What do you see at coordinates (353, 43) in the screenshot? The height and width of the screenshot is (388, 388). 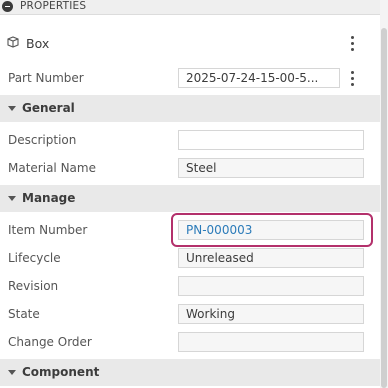 I see `object-more-options-icon` at bounding box center [353, 43].